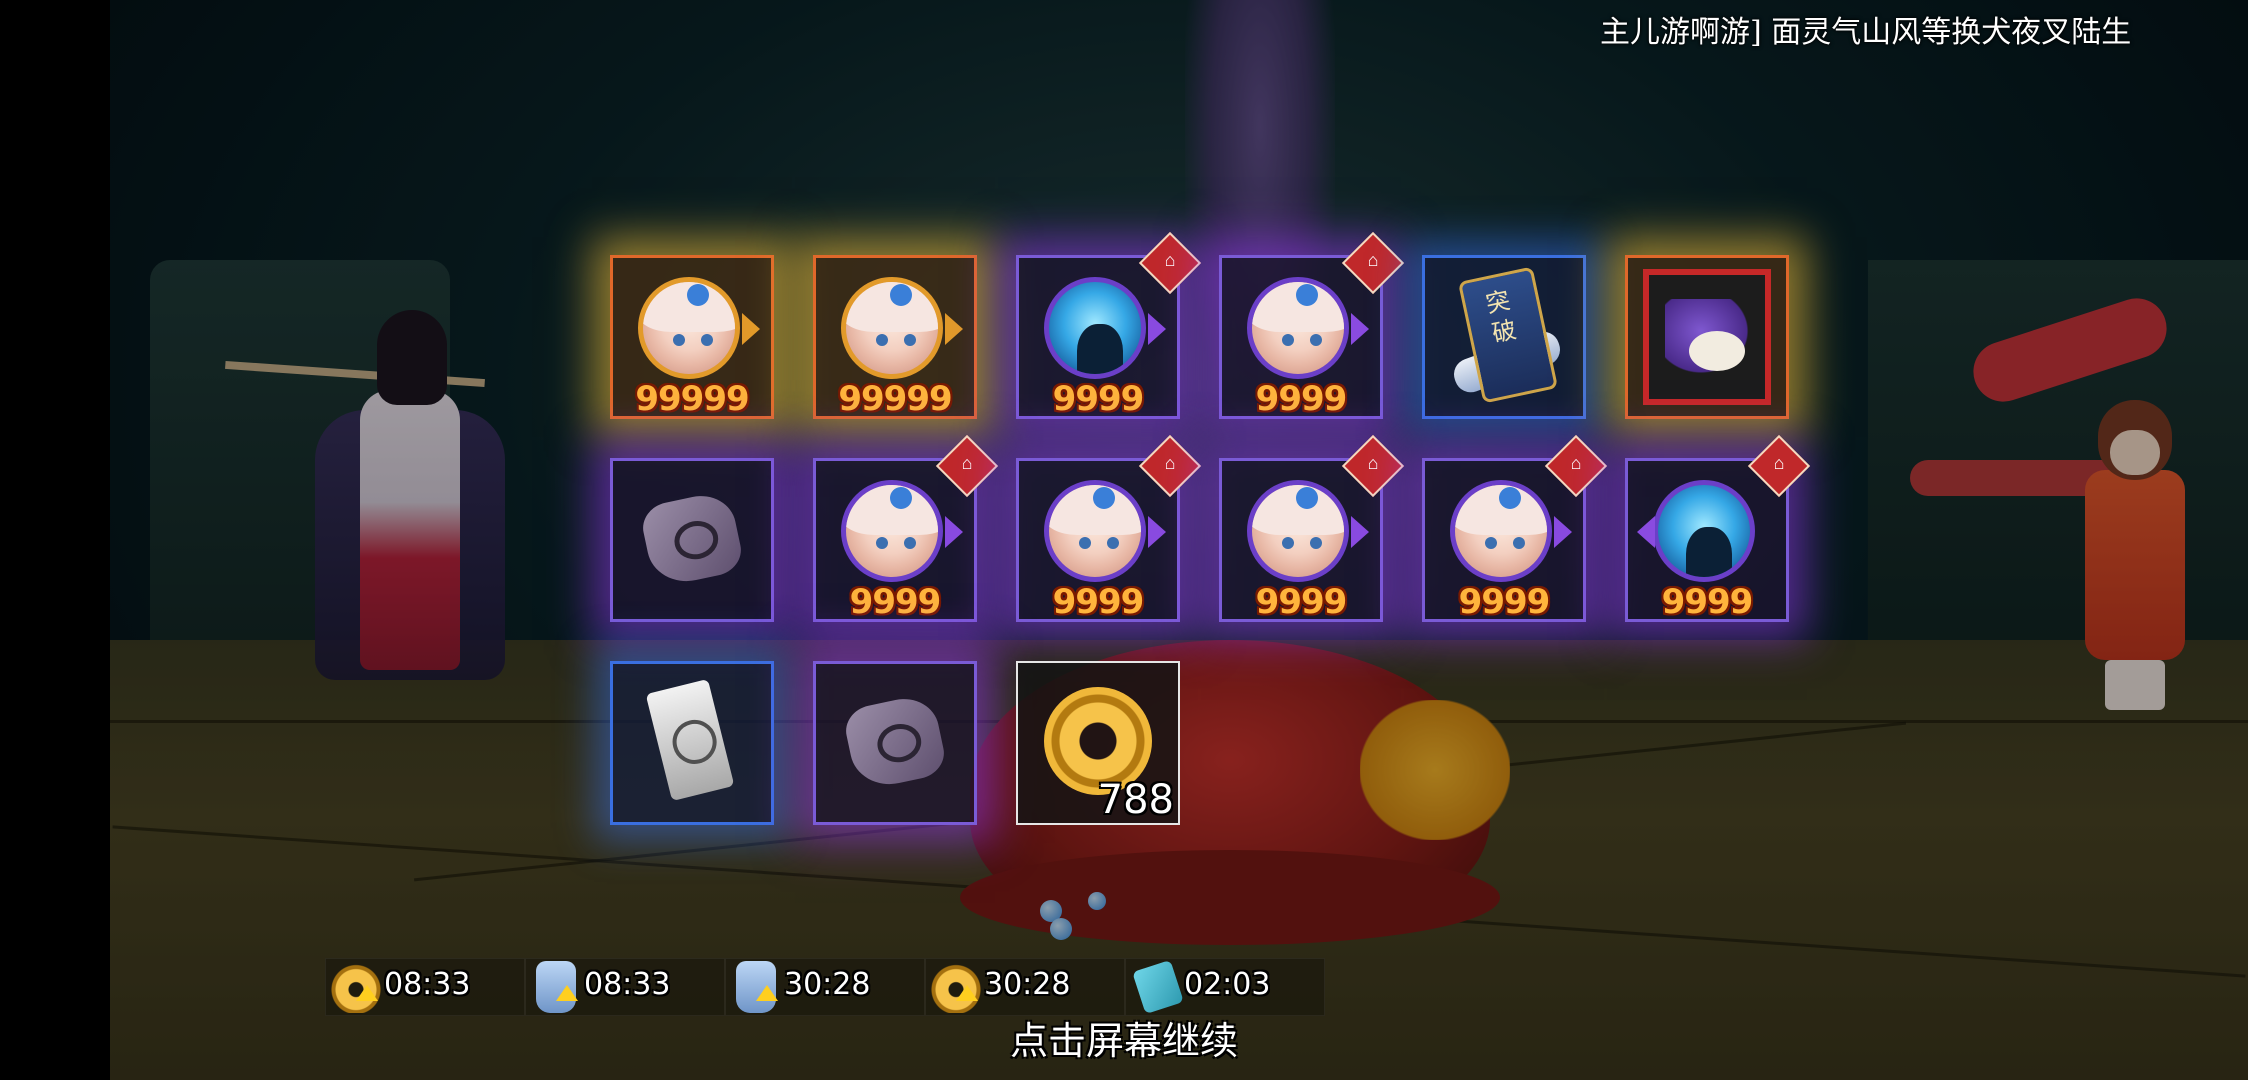  I want to click on reward-quantity: 788, so click(1135, 800).